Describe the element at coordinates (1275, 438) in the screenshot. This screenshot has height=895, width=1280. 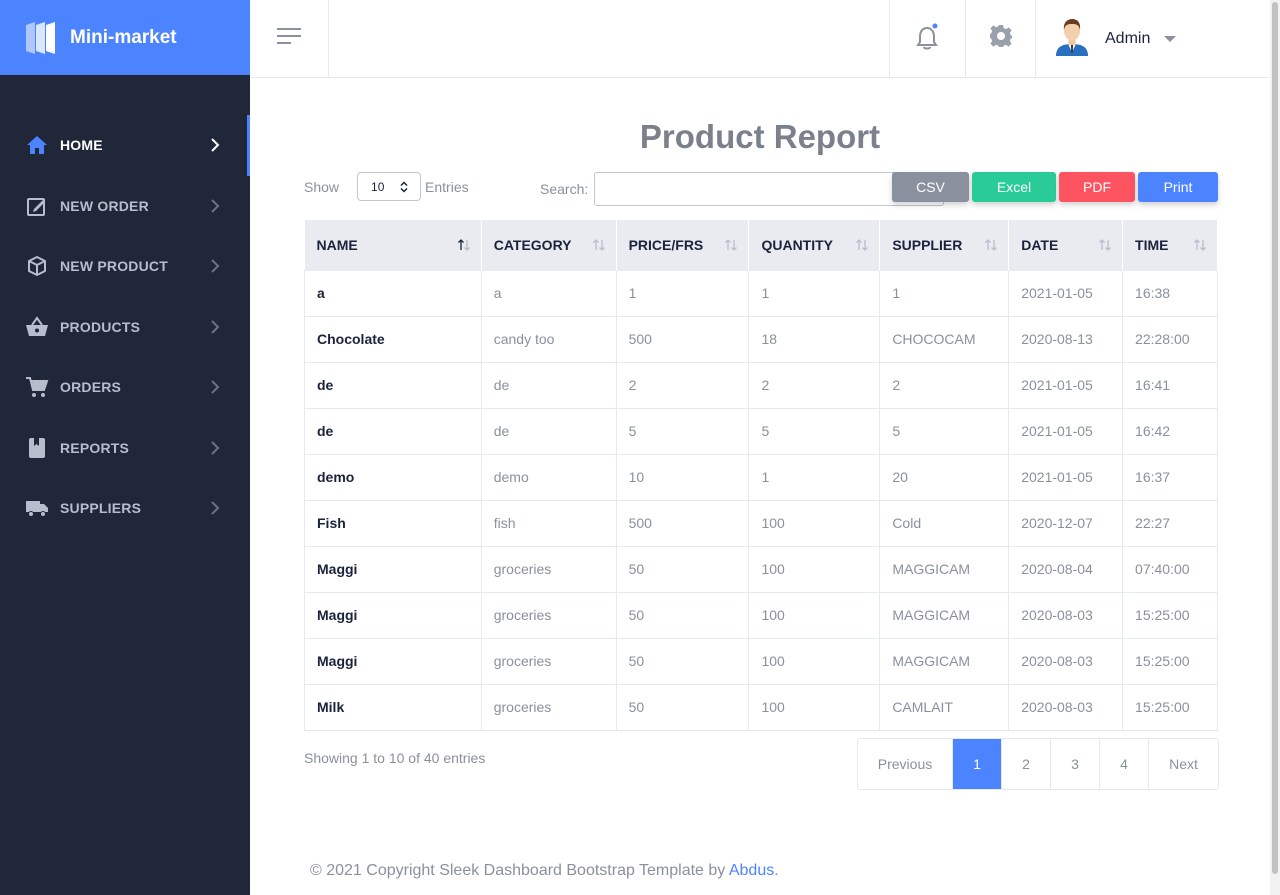
I see `scrollbar-thumb` at that location.